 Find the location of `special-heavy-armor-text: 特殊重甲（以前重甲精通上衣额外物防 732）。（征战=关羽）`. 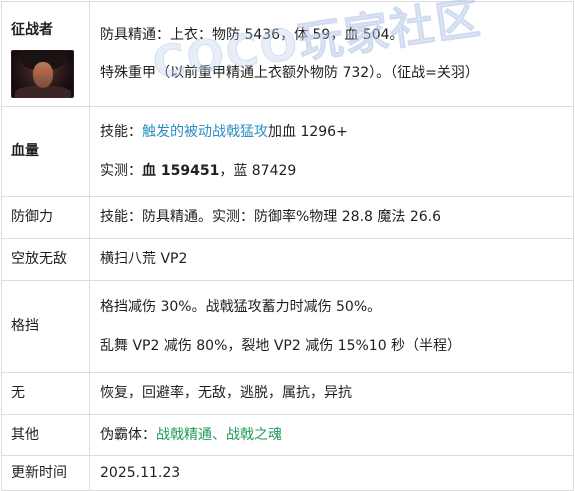

special-heavy-armor-text: 特殊重甲（以前重甲精通上衣额外物防 732）。（征战=关羽） is located at coordinates (289, 73).